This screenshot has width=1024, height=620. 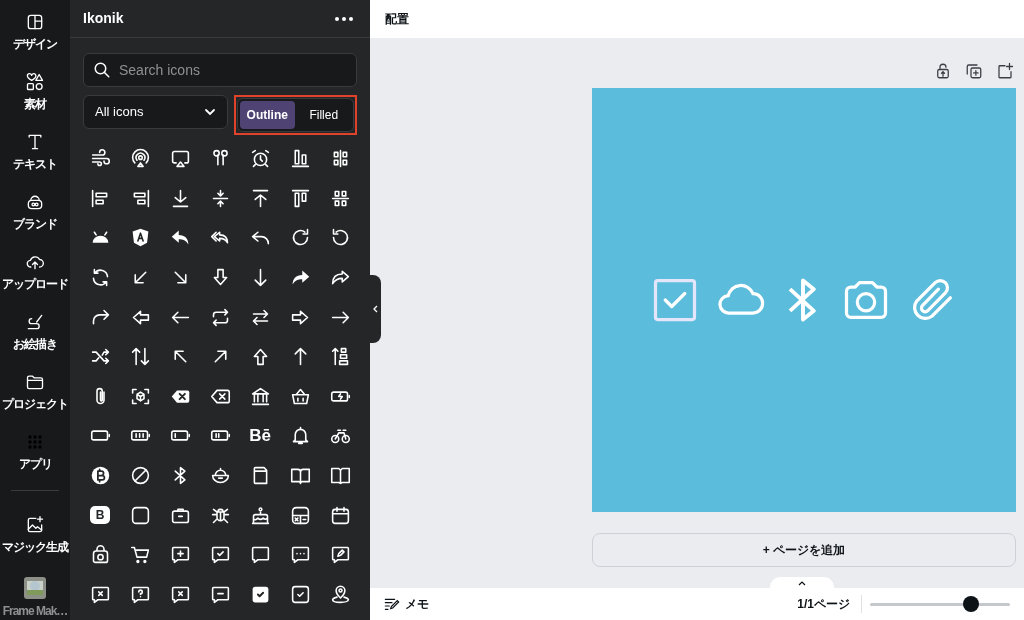 What do you see at coordinates (35, 82) in the screenshot?
I see `shapes-icon` at bounding box center [35, 82].